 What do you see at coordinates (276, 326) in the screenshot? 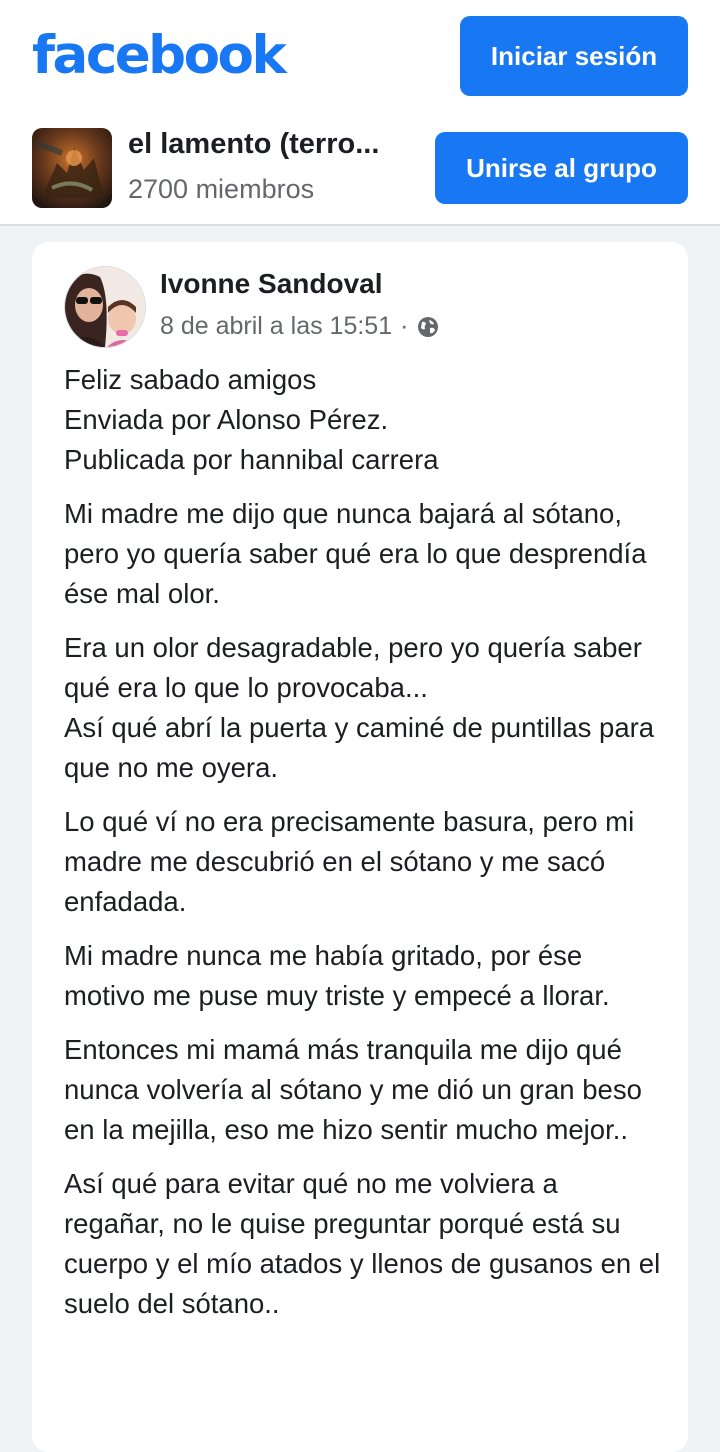
I see `post-timestamp: 8 de abril a las 15:51` at bounding box center [276, 326].